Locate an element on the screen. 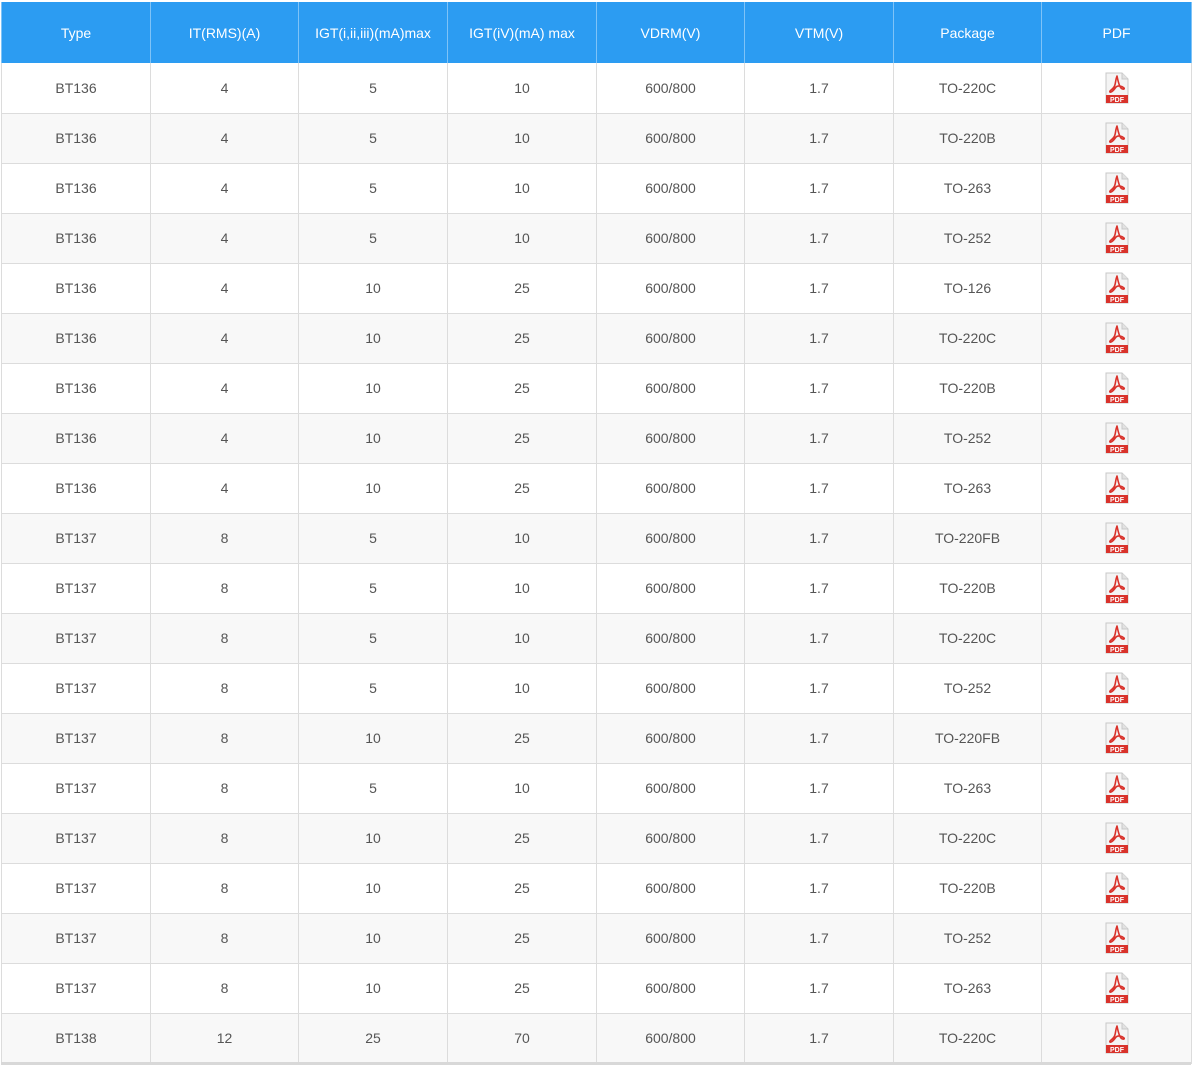 This screenshot has width=1194, height=1066. table-row: BT137 8 10 25 600/800 1.7 TO-220C PDF is located at coordinates (596, 838).